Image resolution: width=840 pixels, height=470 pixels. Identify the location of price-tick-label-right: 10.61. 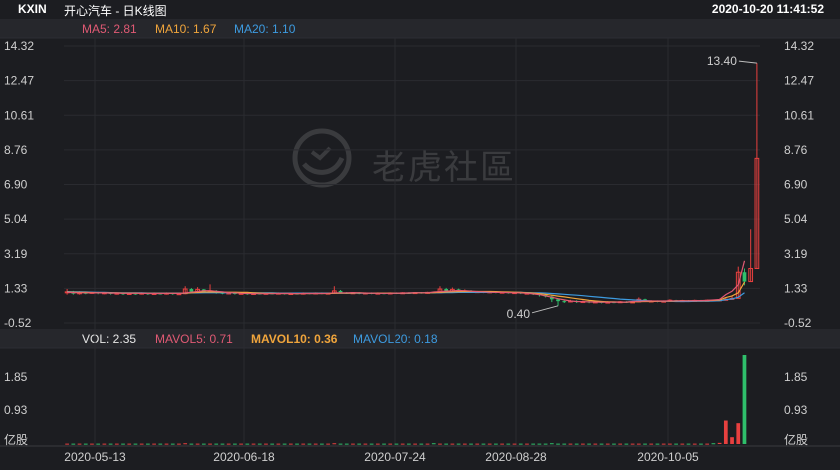
(799, 115).